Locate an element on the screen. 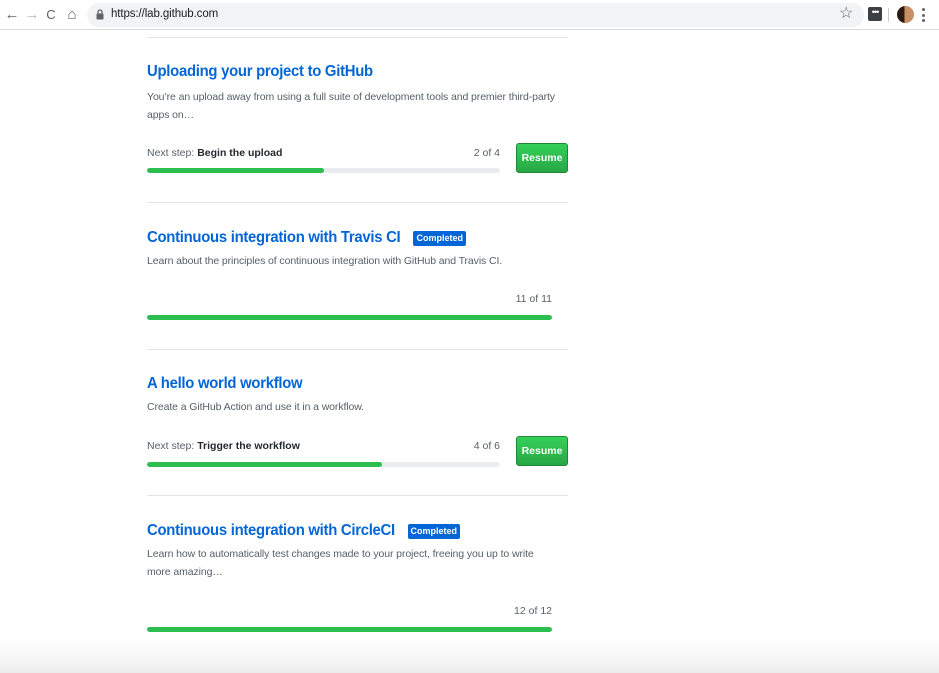 This screenshot has width=939, height=673. progress-count: 4 of 6 is located at coordinates (486, 446).